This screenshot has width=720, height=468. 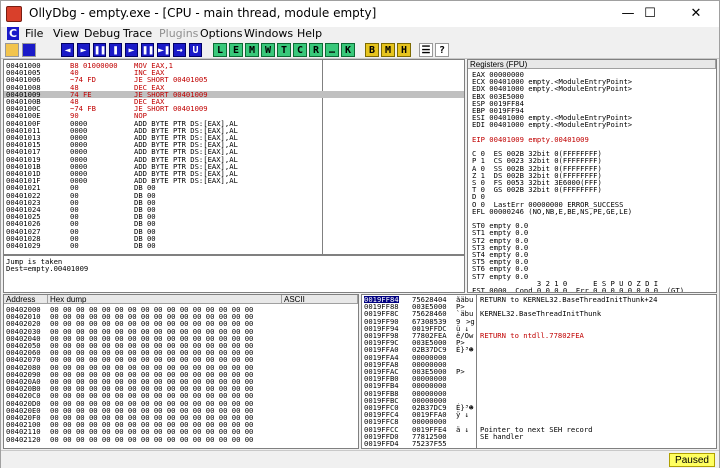 What do you see at coordinates (348, 50) in the screenshot?
I see `window-button-K: K` at bounding box center [348, 50].